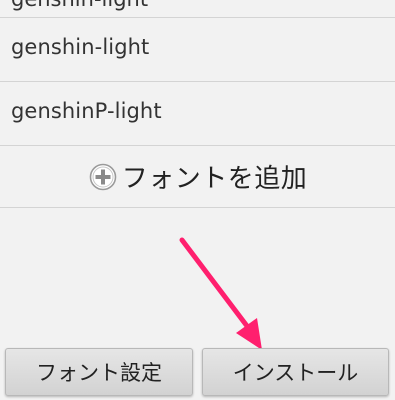 The width and height of the screenshot is (395, 400). I want to click on add-font-label: フォントを追加, so click(214, 179).